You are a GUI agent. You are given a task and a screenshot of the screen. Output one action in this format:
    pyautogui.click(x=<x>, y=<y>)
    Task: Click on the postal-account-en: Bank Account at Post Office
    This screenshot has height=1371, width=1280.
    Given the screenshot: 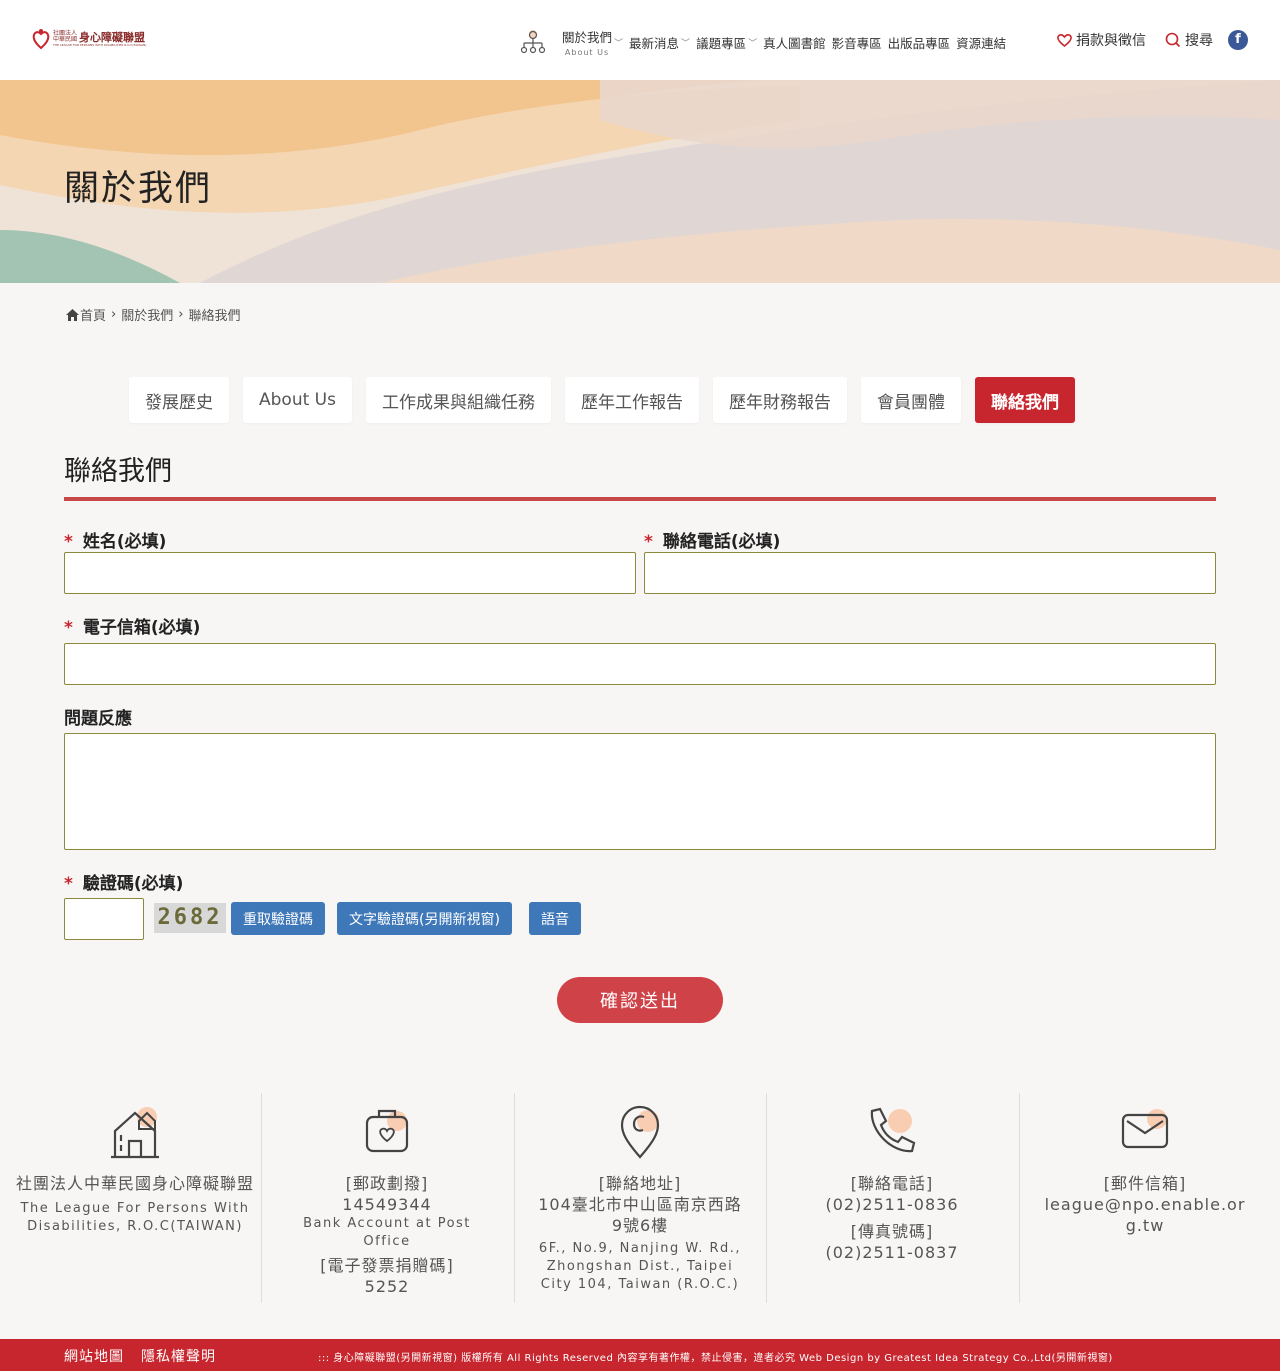 What is the action you would take?
    pyautogui.click(x=387, y=1232)
    